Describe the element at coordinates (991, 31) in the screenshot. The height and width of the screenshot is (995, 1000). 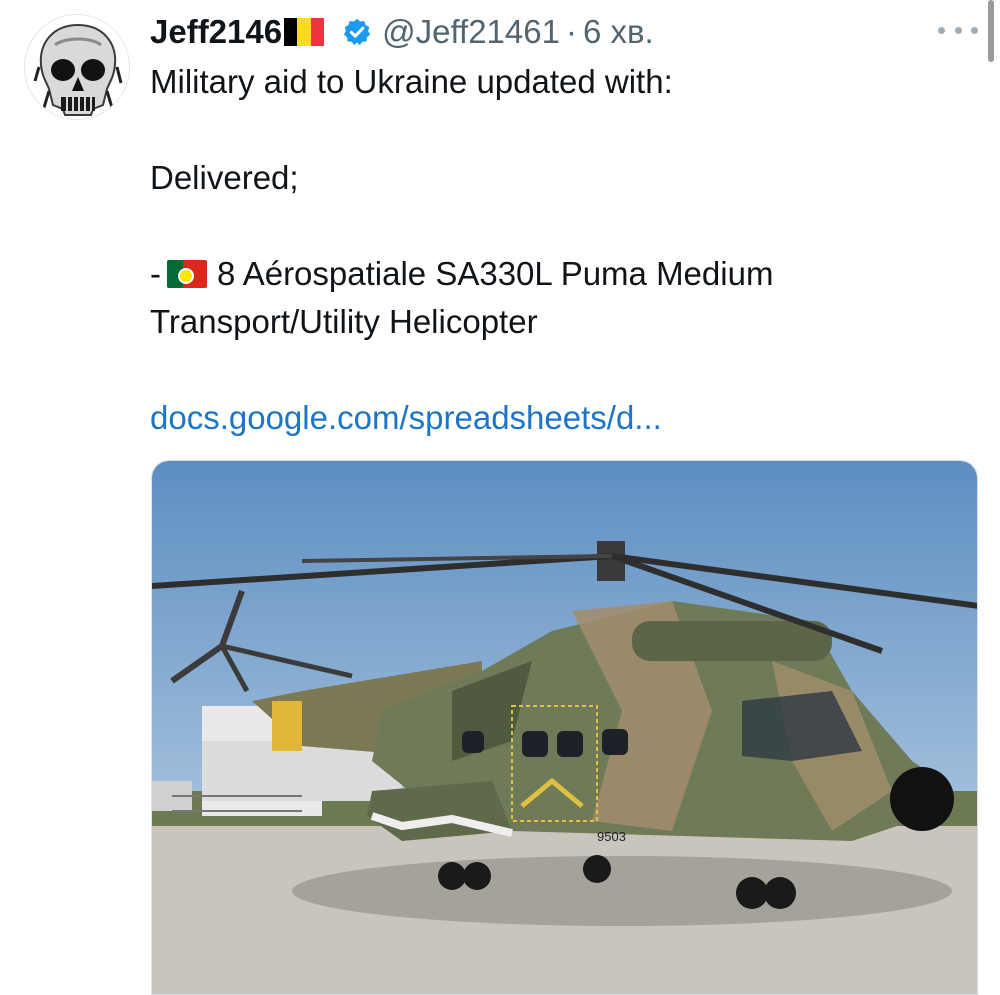
I see `scrollbar` at that location.